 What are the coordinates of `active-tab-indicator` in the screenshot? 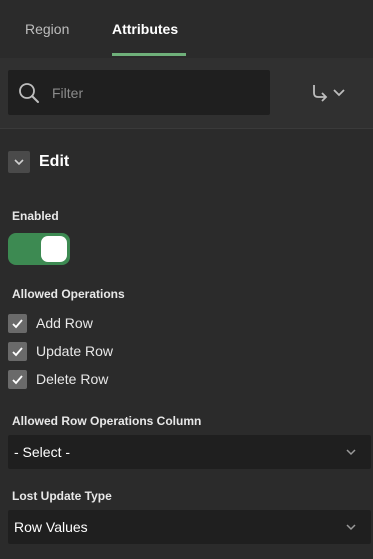 It's located at (149, 54).